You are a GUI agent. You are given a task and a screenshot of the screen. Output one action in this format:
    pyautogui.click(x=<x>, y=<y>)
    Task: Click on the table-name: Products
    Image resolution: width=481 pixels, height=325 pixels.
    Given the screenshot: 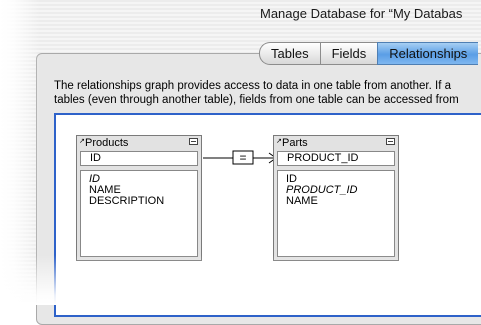 What is the action you would take?
    pyautogui.click(x=107, y=143)
    